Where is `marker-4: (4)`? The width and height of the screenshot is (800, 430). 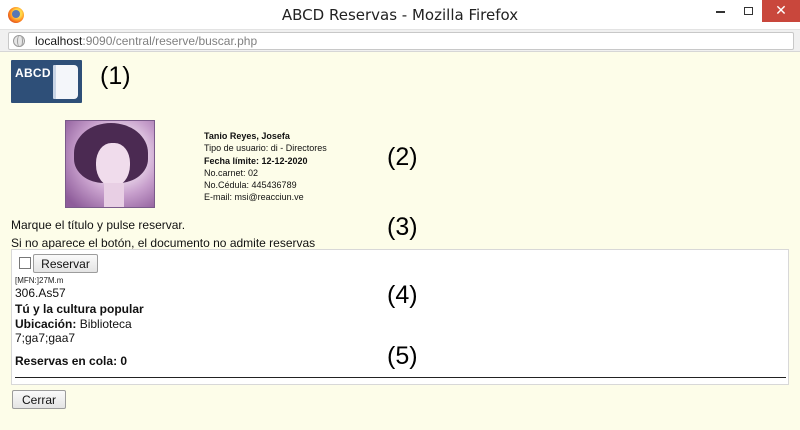 marker-4: (4) is located at coordinates (402, 295).